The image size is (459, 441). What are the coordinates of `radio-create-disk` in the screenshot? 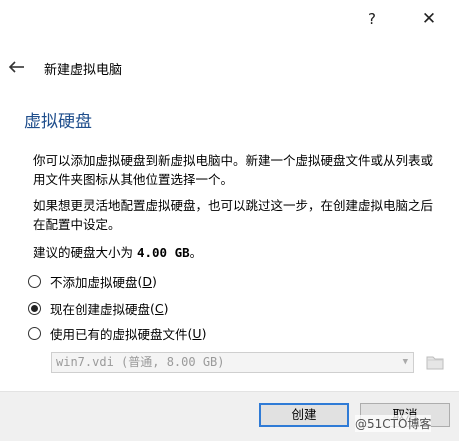 It's located at (34, 308).